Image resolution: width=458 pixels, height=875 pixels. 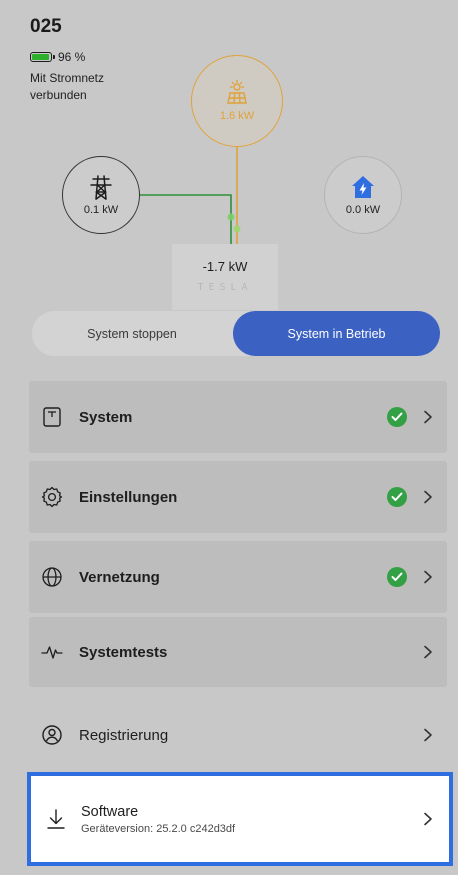 I want to click on grid-node: 0.1 kW, so click(x=101, y=195).